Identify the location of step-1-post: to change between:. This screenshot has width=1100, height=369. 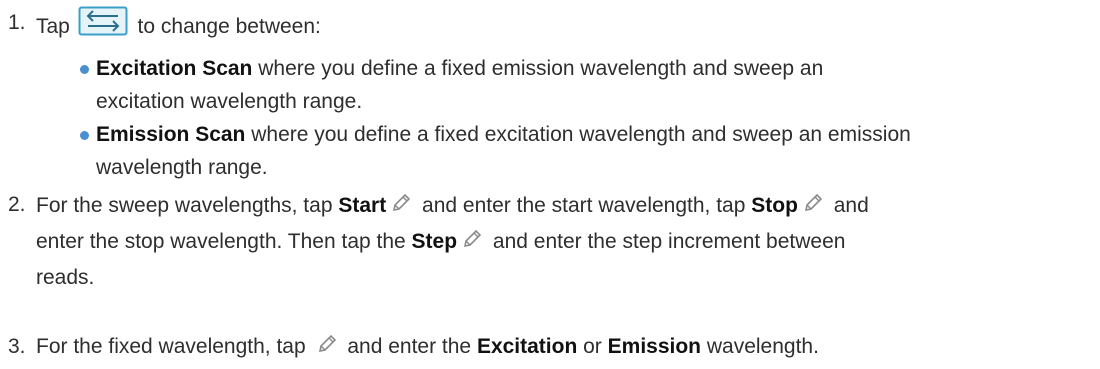
(229, 26).